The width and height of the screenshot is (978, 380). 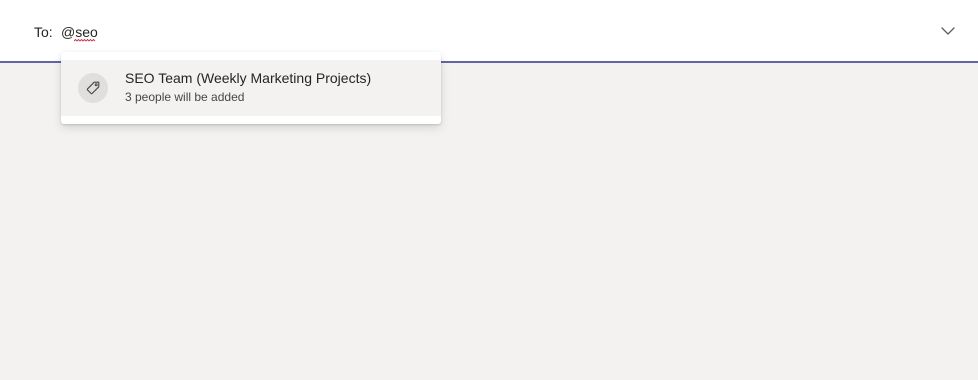 What do you see at coordinates (43, 32) in the screenshot?
I see `to-label: To:` at bounding box center [43, 32].